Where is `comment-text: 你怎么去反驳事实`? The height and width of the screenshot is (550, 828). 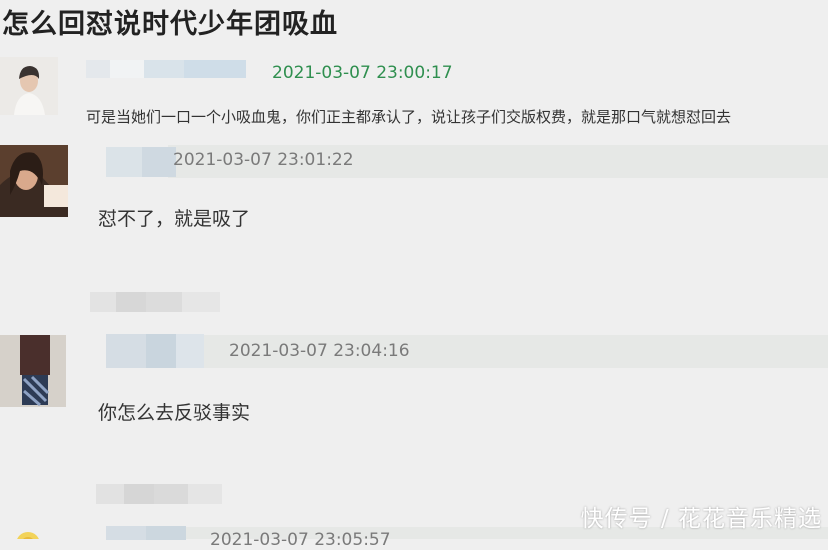
comment-text: 你怎么去反驳事实 is located at coordinates (174, 413).